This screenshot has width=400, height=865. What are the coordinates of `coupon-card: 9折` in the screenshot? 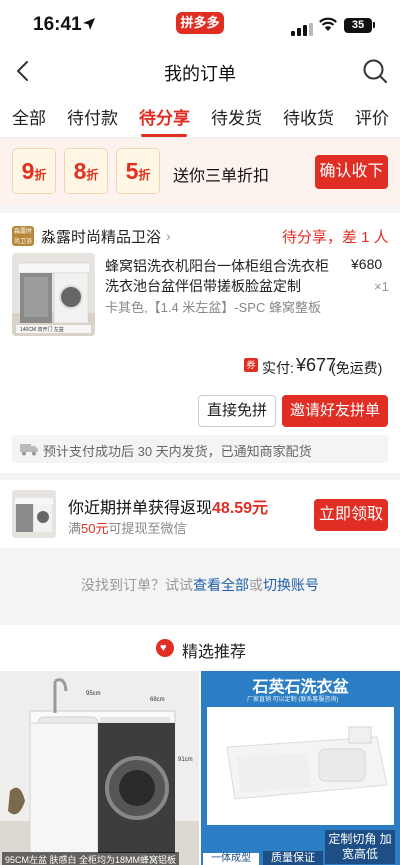 It's located at (34, 171).